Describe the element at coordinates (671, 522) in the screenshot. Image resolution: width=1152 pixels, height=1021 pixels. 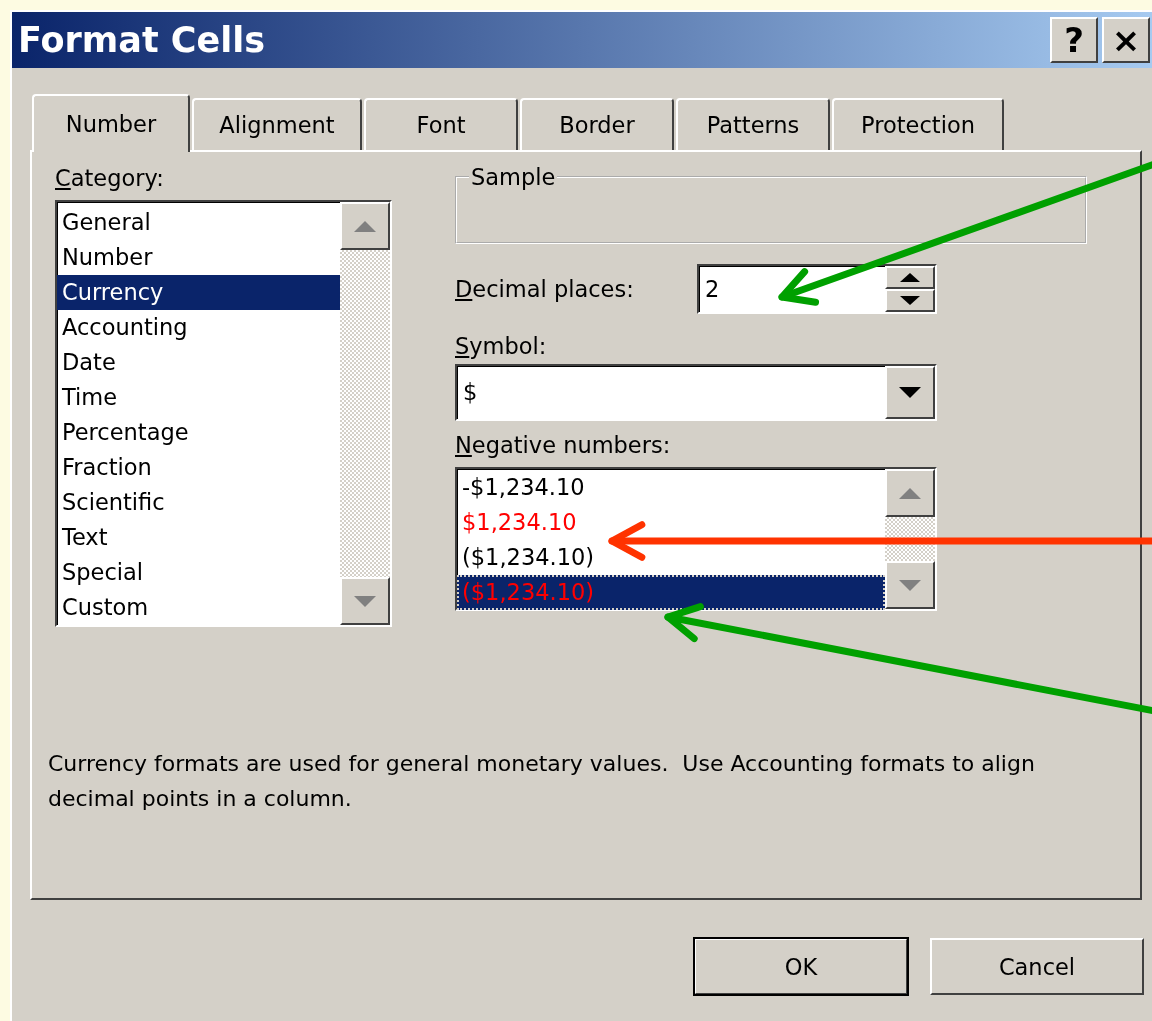
I see `negative-number-item: $1,234.10` at that location.